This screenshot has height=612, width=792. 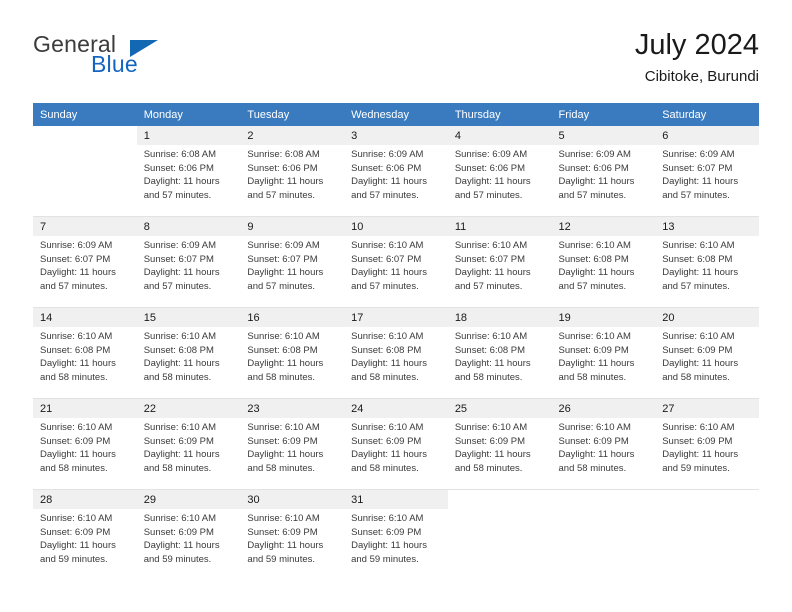 I want to click on day-details, so click(x=500, y=494).